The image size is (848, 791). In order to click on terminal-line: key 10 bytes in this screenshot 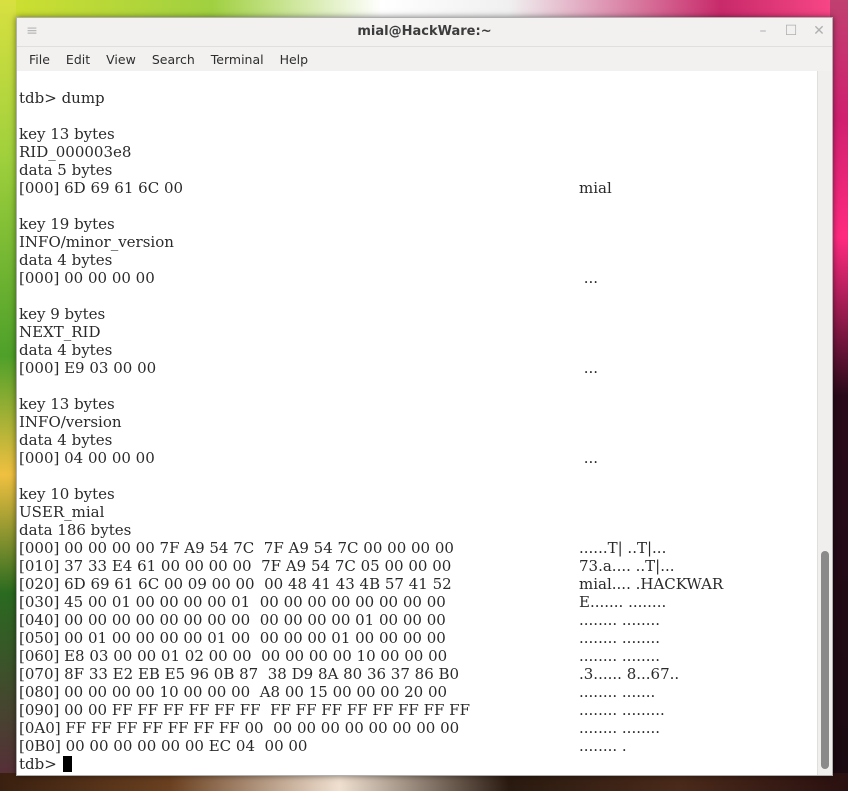, I will do `click(418, 494)`.